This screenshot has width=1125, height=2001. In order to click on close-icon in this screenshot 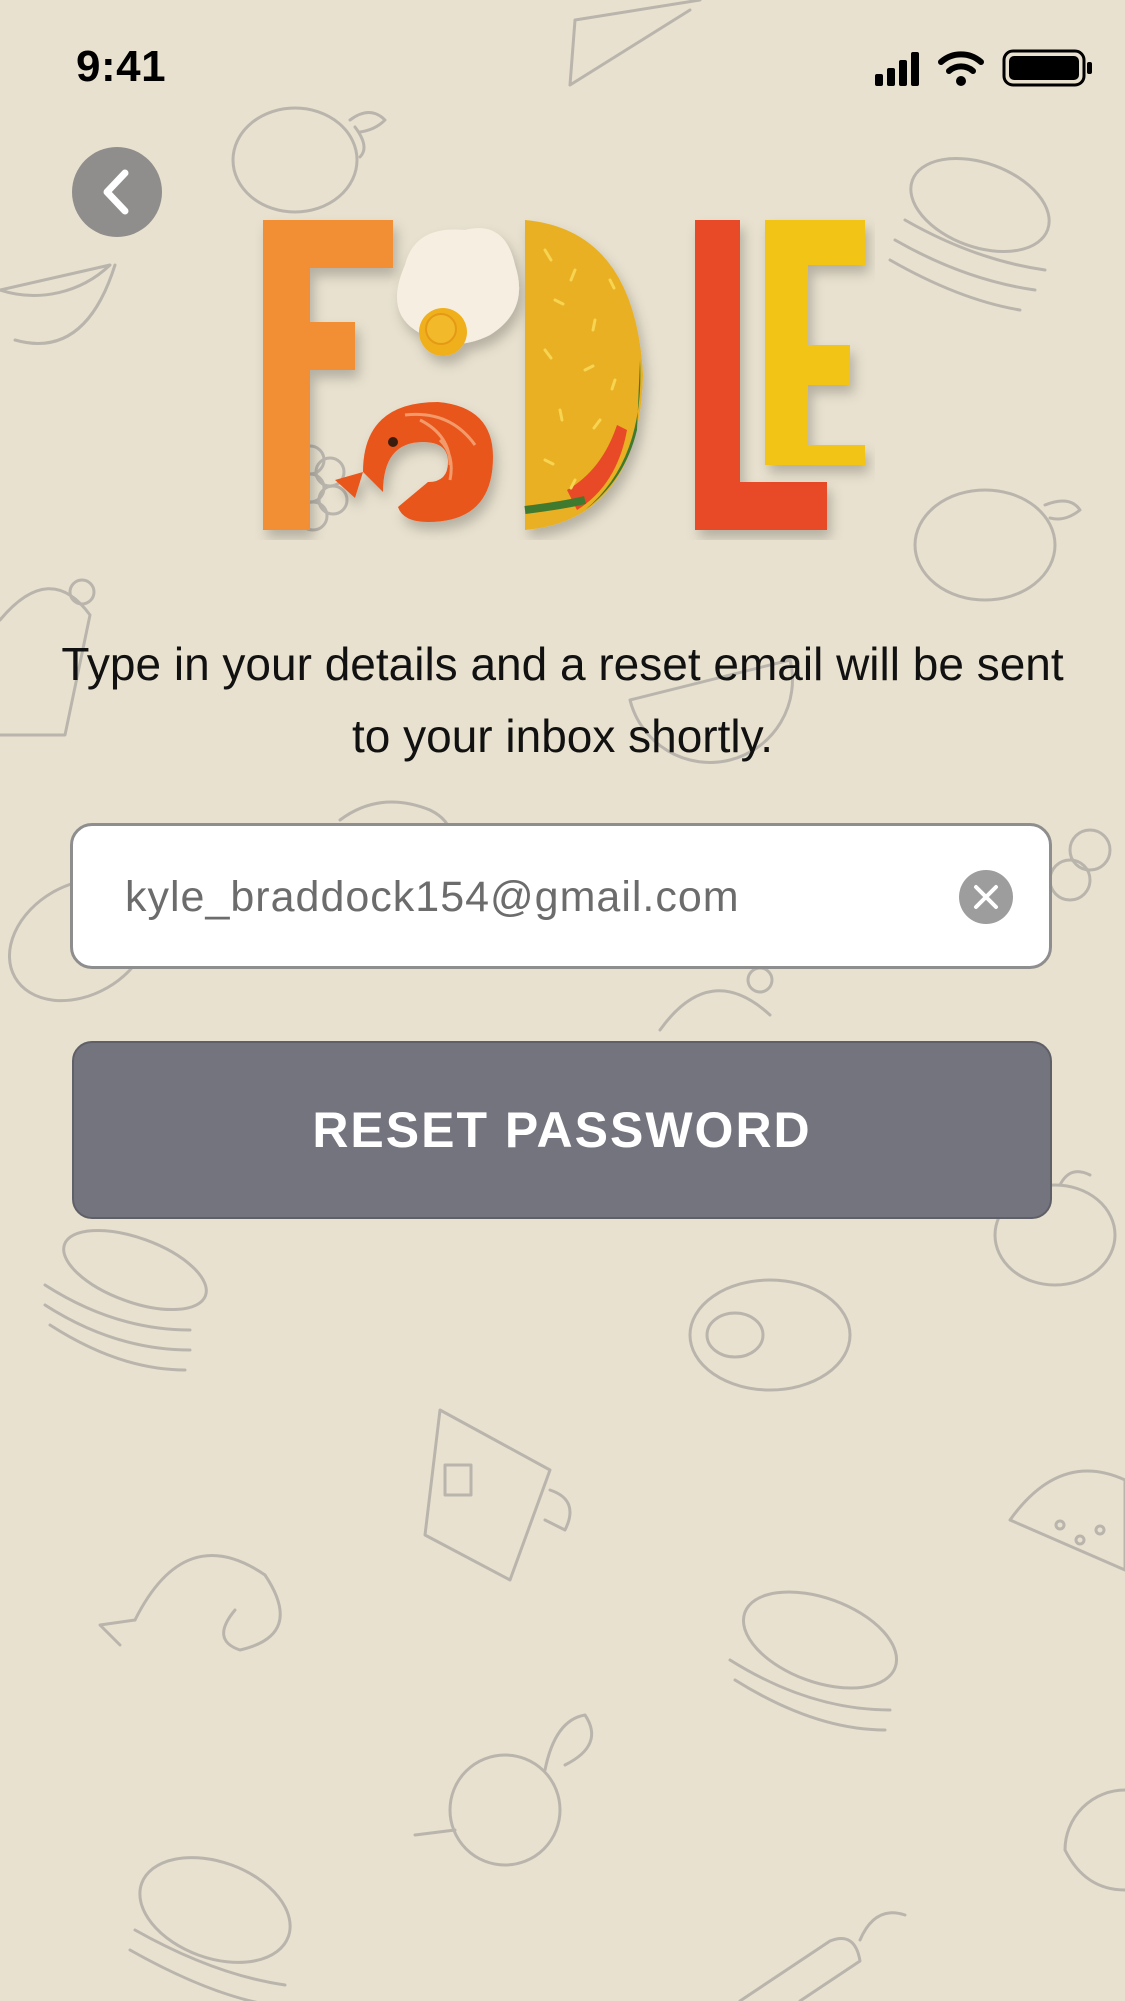, I will do `click(986, 897)`.